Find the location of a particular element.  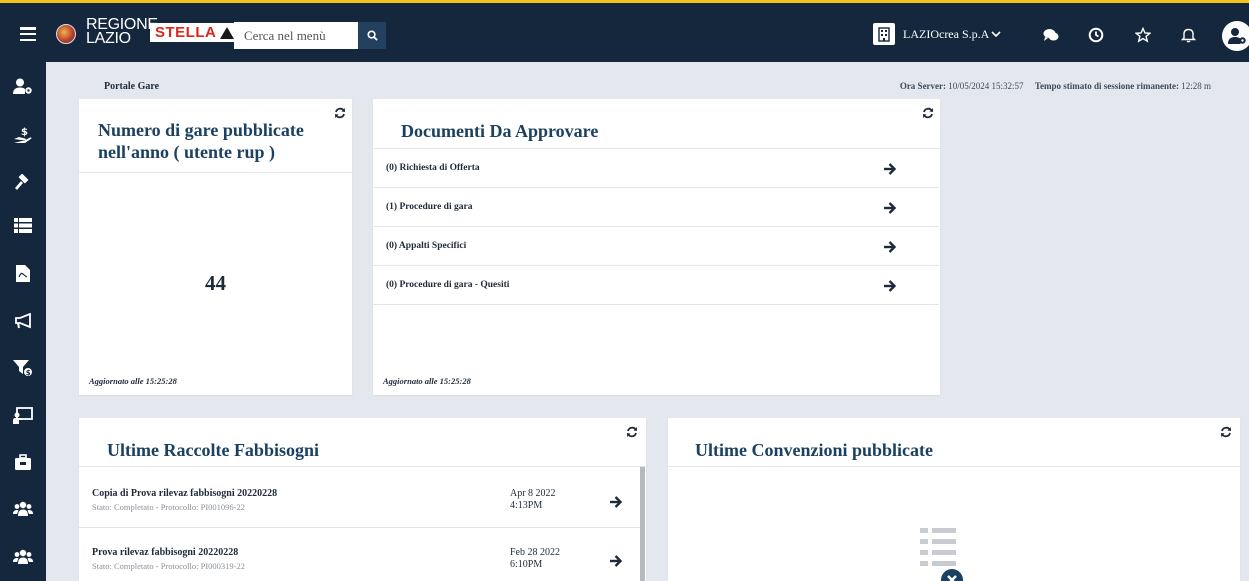

row-date: Apr 8 2022 4:13PM is located at coordinates (533, 499).